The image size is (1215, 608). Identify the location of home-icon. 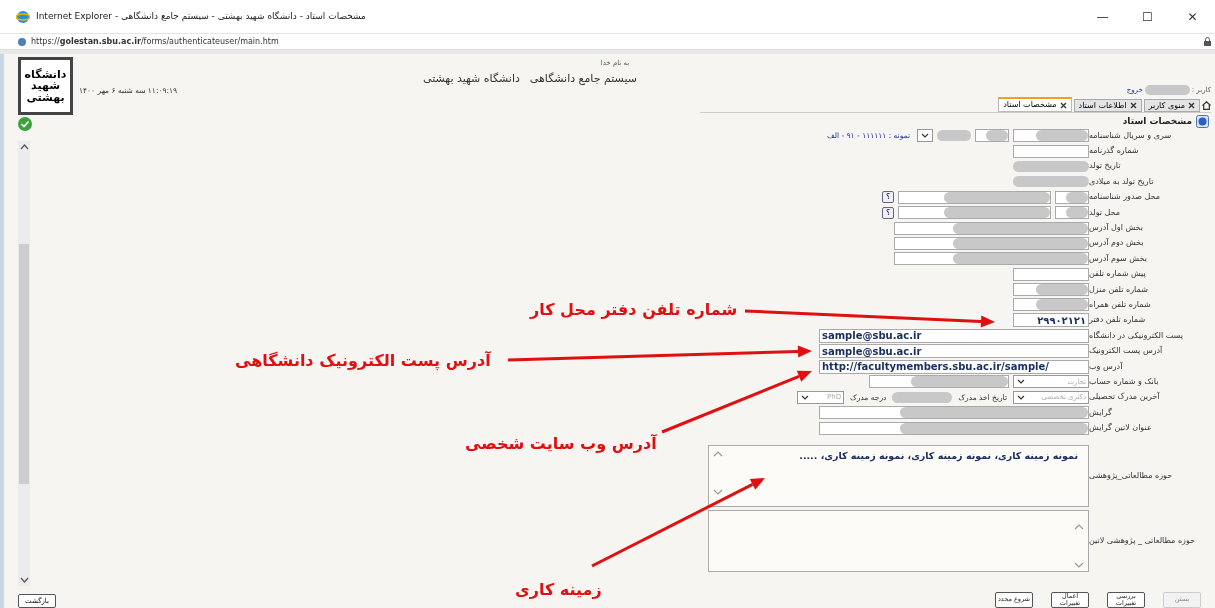
(1206, 105).